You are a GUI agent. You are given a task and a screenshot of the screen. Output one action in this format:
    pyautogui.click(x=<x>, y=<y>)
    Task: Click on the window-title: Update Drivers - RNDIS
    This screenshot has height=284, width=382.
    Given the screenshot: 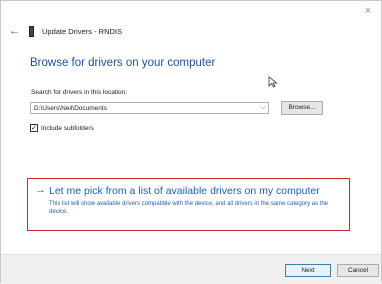 What is the action you would take?
    pyautogui.click(x=82, y=31)
    